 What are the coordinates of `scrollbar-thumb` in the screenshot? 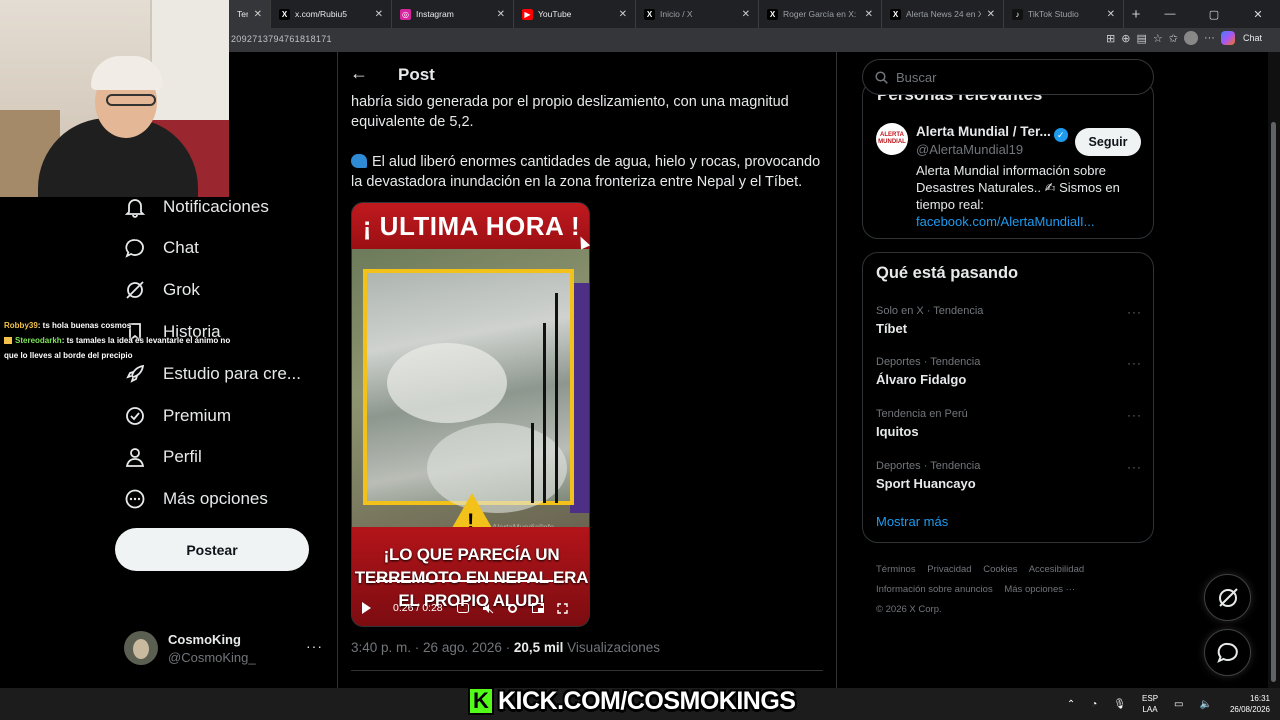 It's located at (1273, 402).